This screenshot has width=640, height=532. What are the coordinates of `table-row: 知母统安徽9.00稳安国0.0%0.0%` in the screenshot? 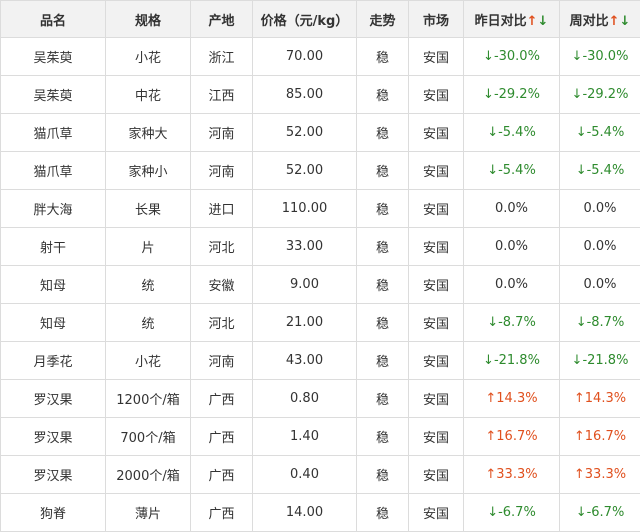 It's located at (320, 285).